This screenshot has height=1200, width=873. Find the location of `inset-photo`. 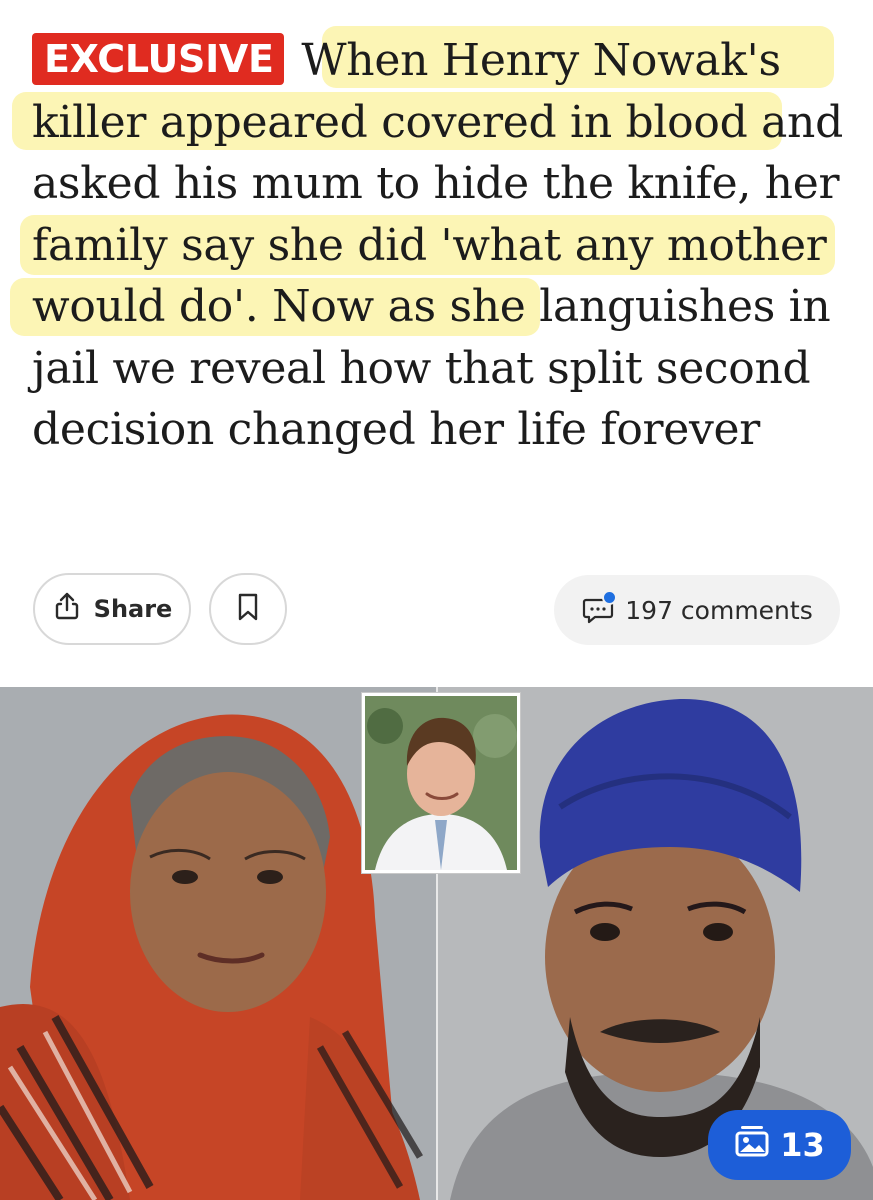

inset-photo is located at coordinates (441, 783).